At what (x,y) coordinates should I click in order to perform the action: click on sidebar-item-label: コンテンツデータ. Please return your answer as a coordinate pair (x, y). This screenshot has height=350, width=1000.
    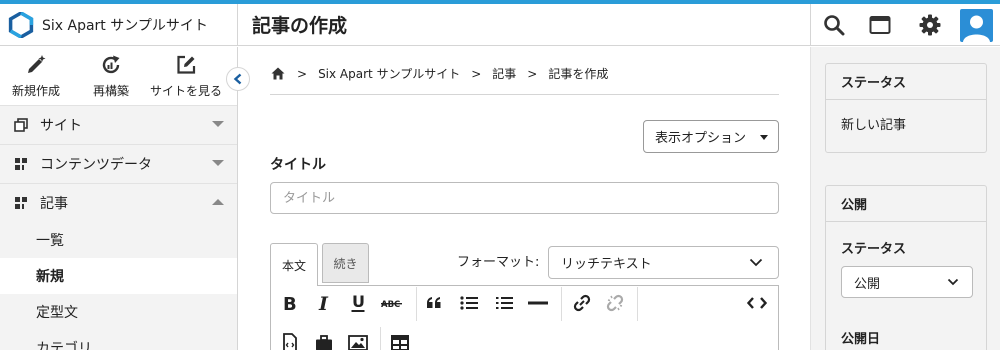
    Looking at the image, I should click on (96, 165).